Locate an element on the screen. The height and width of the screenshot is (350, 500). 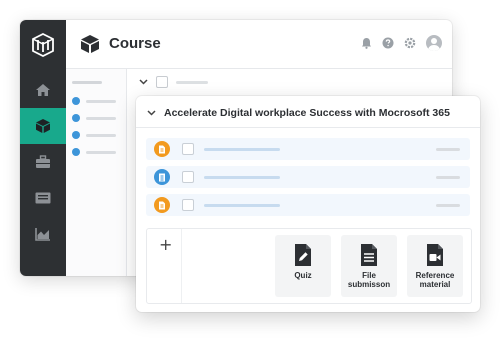
reference-material-label: Reference material is located at coordinates (435, 280).